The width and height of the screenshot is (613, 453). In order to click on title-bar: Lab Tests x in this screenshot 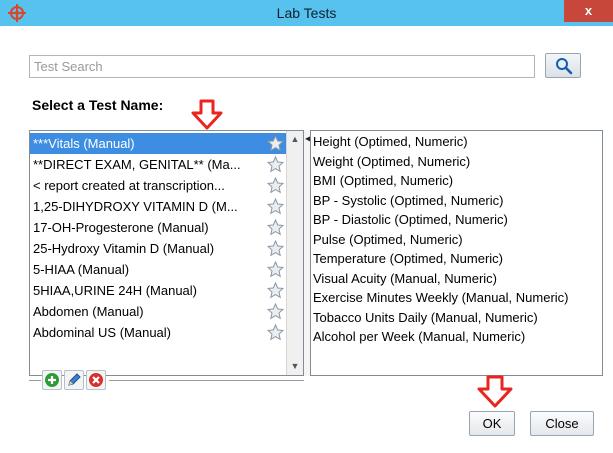, I will do `click(306, 13)`.